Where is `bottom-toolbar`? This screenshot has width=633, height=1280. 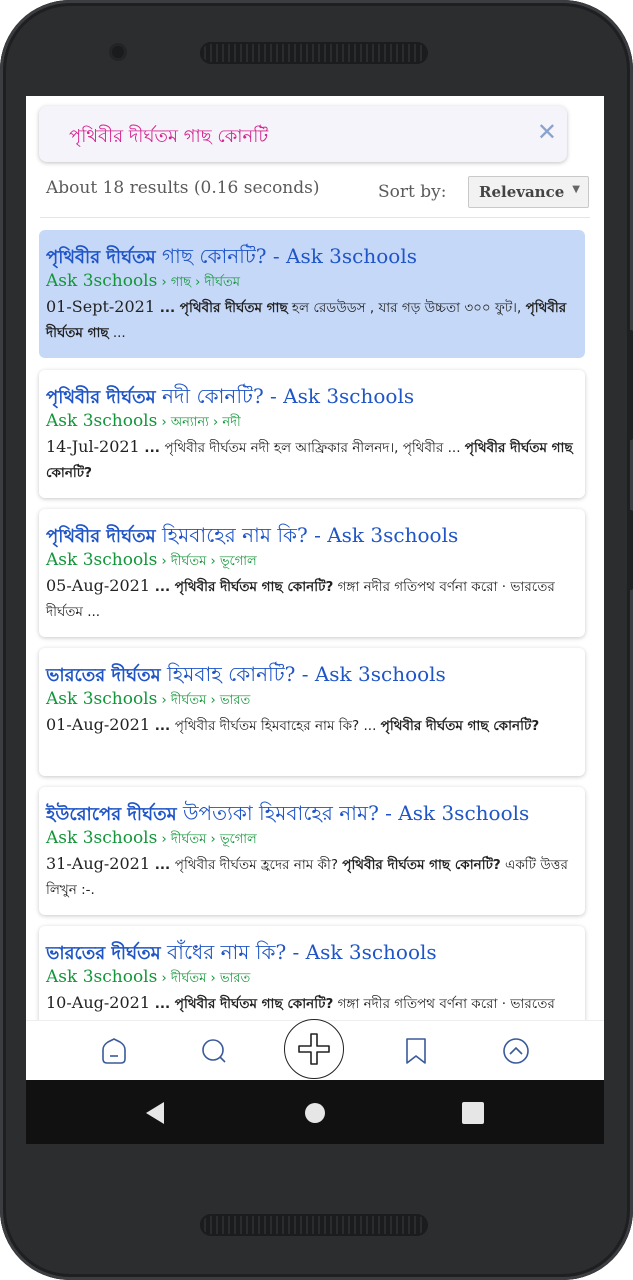 bottom-toolbar is located at coordinates (315, 1049).